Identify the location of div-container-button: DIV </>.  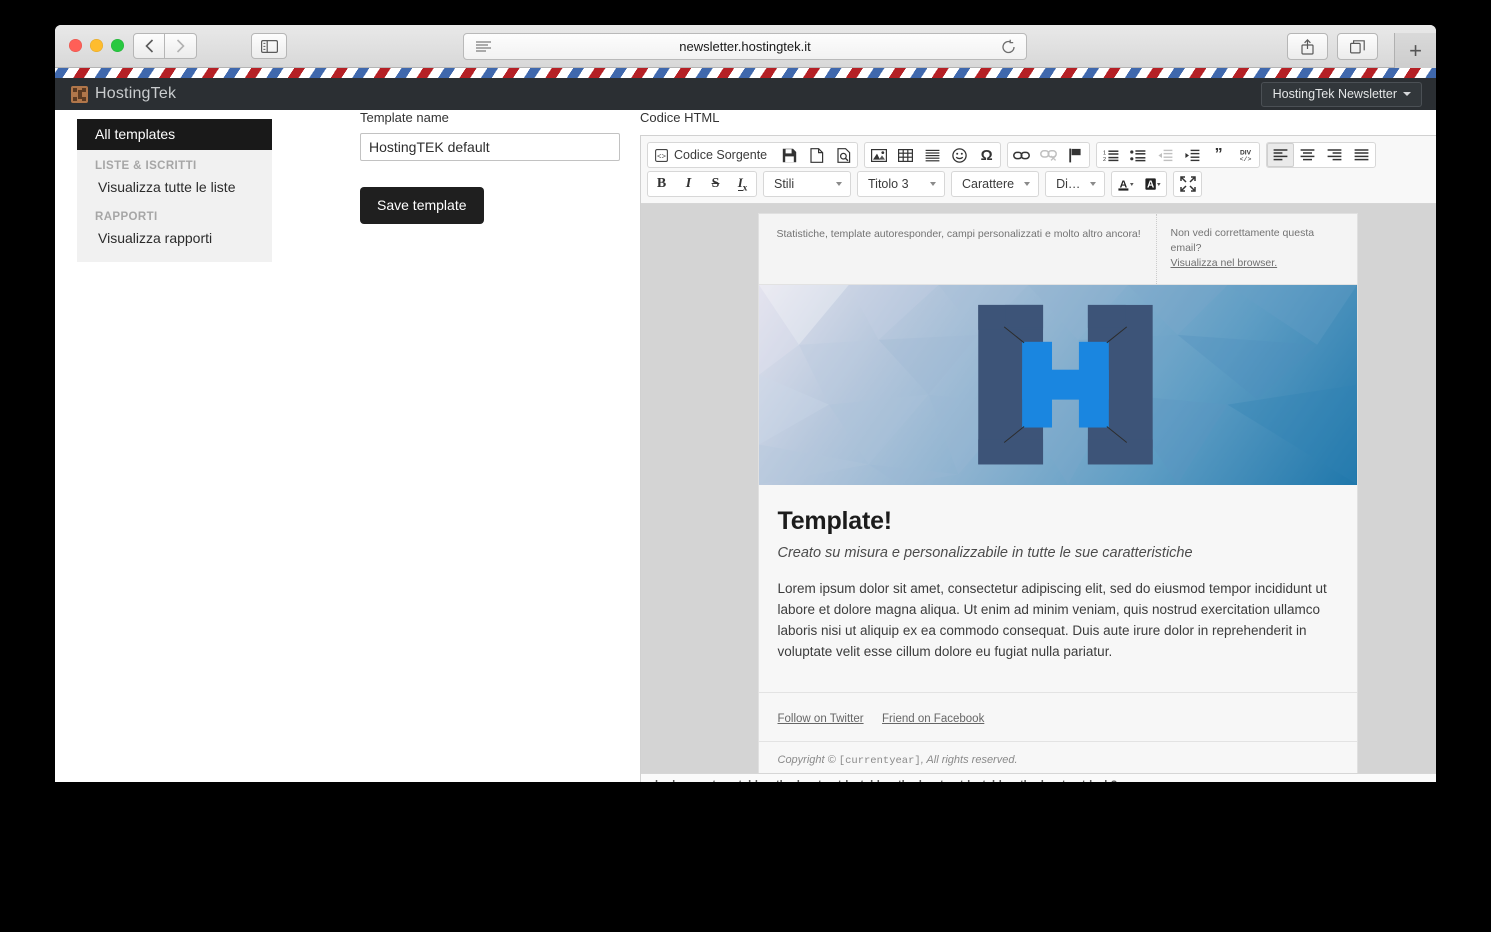
(1245, 155).